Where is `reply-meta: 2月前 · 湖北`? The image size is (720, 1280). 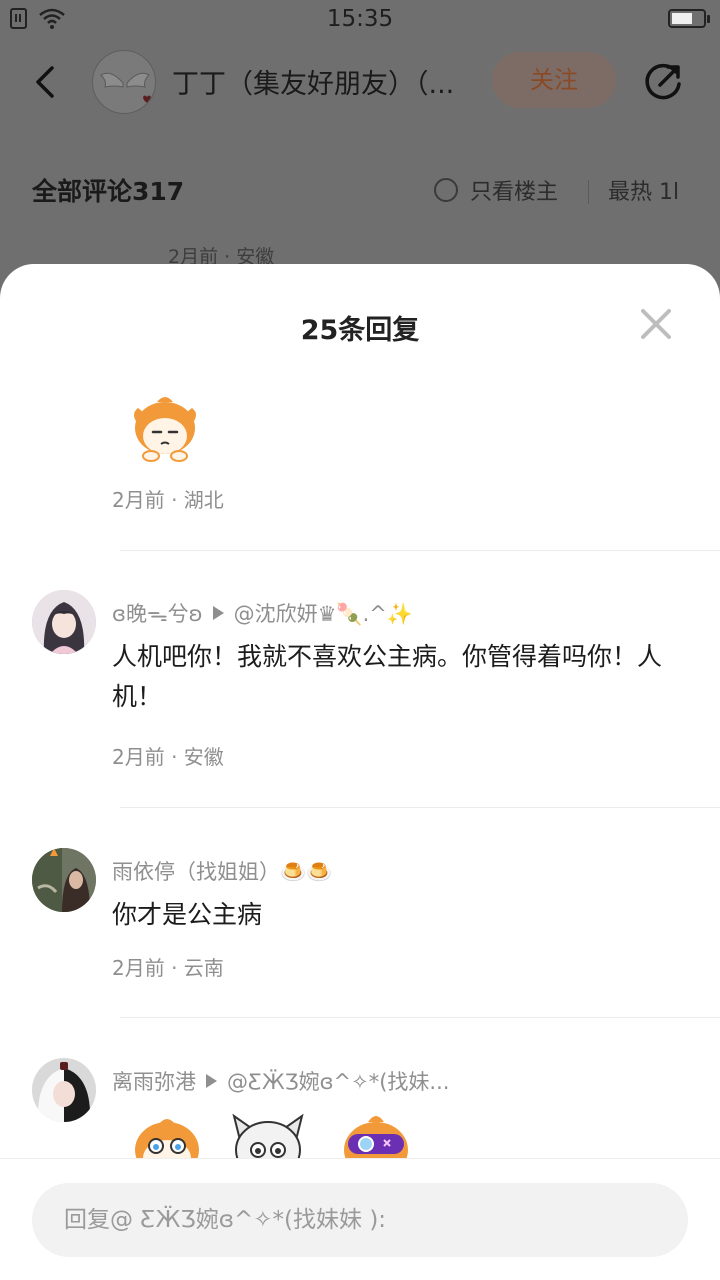
reply-meta: 2月前 · 湖北 is located at coordinates (168, 500).